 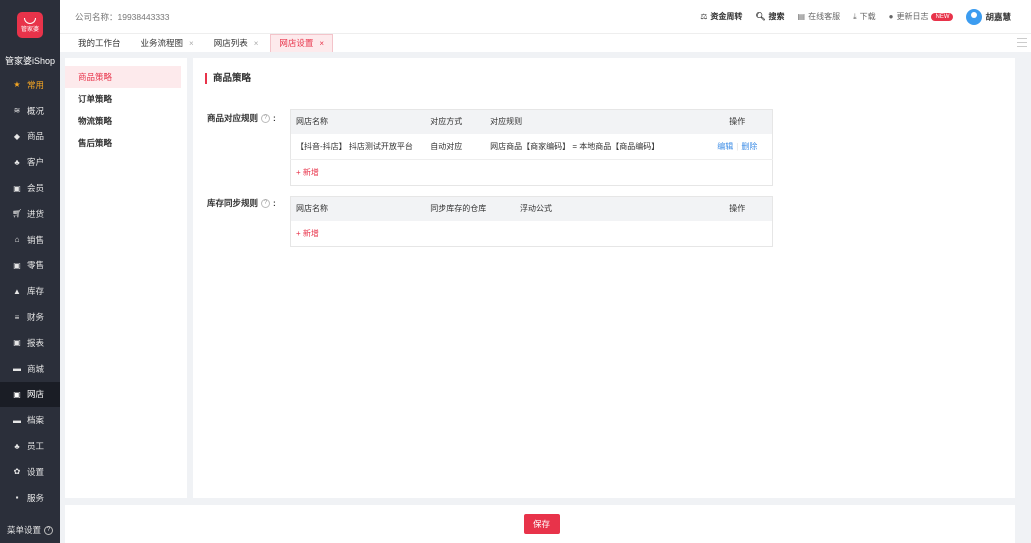 I want to click on gear-icon: ✿, so click(x=17, y=472).